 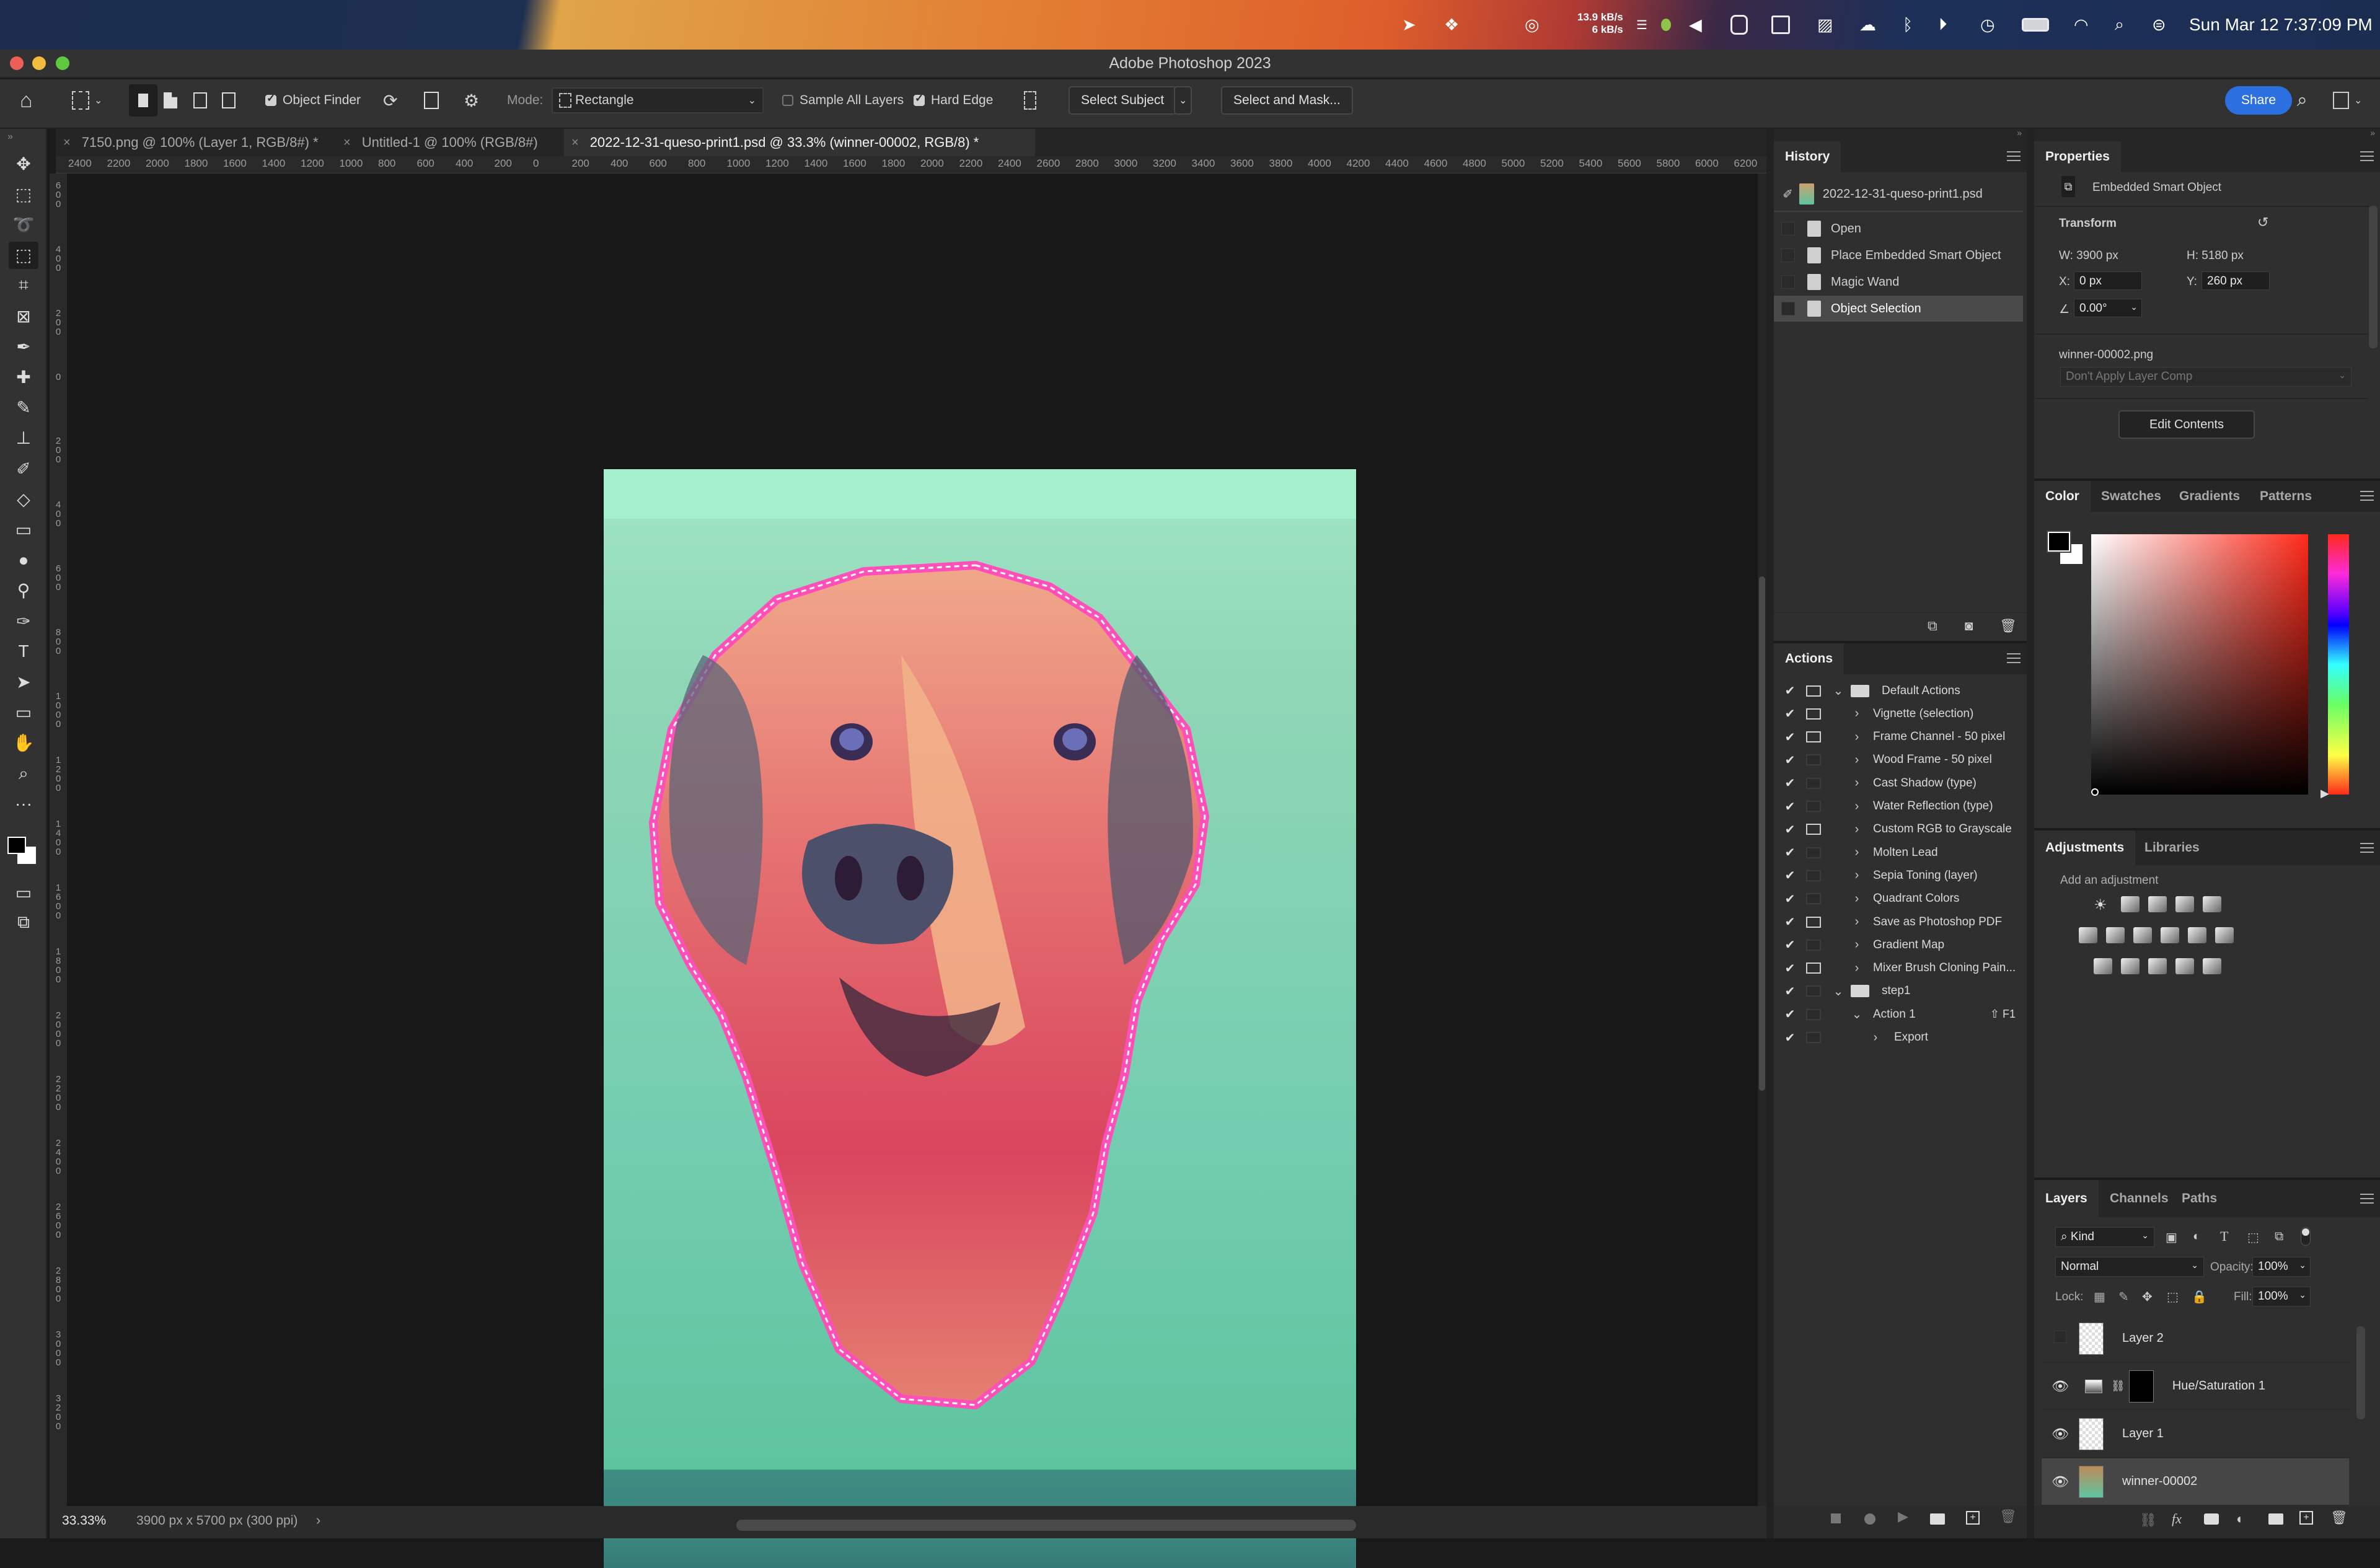 I want to click on vibrance-icon, so click(x=2212, y=904).